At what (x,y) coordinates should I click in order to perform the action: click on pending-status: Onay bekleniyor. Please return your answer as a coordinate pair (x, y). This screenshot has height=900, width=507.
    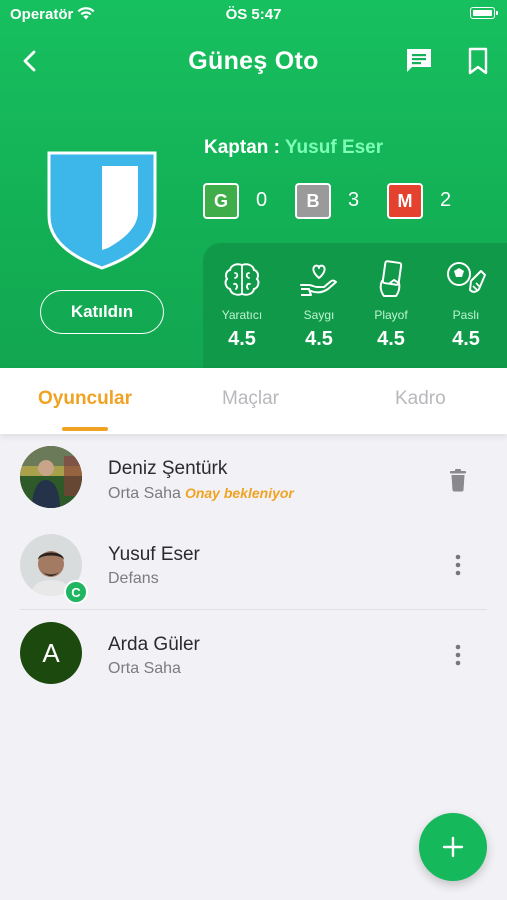
    Looking at the image, I should click on (239, 493).